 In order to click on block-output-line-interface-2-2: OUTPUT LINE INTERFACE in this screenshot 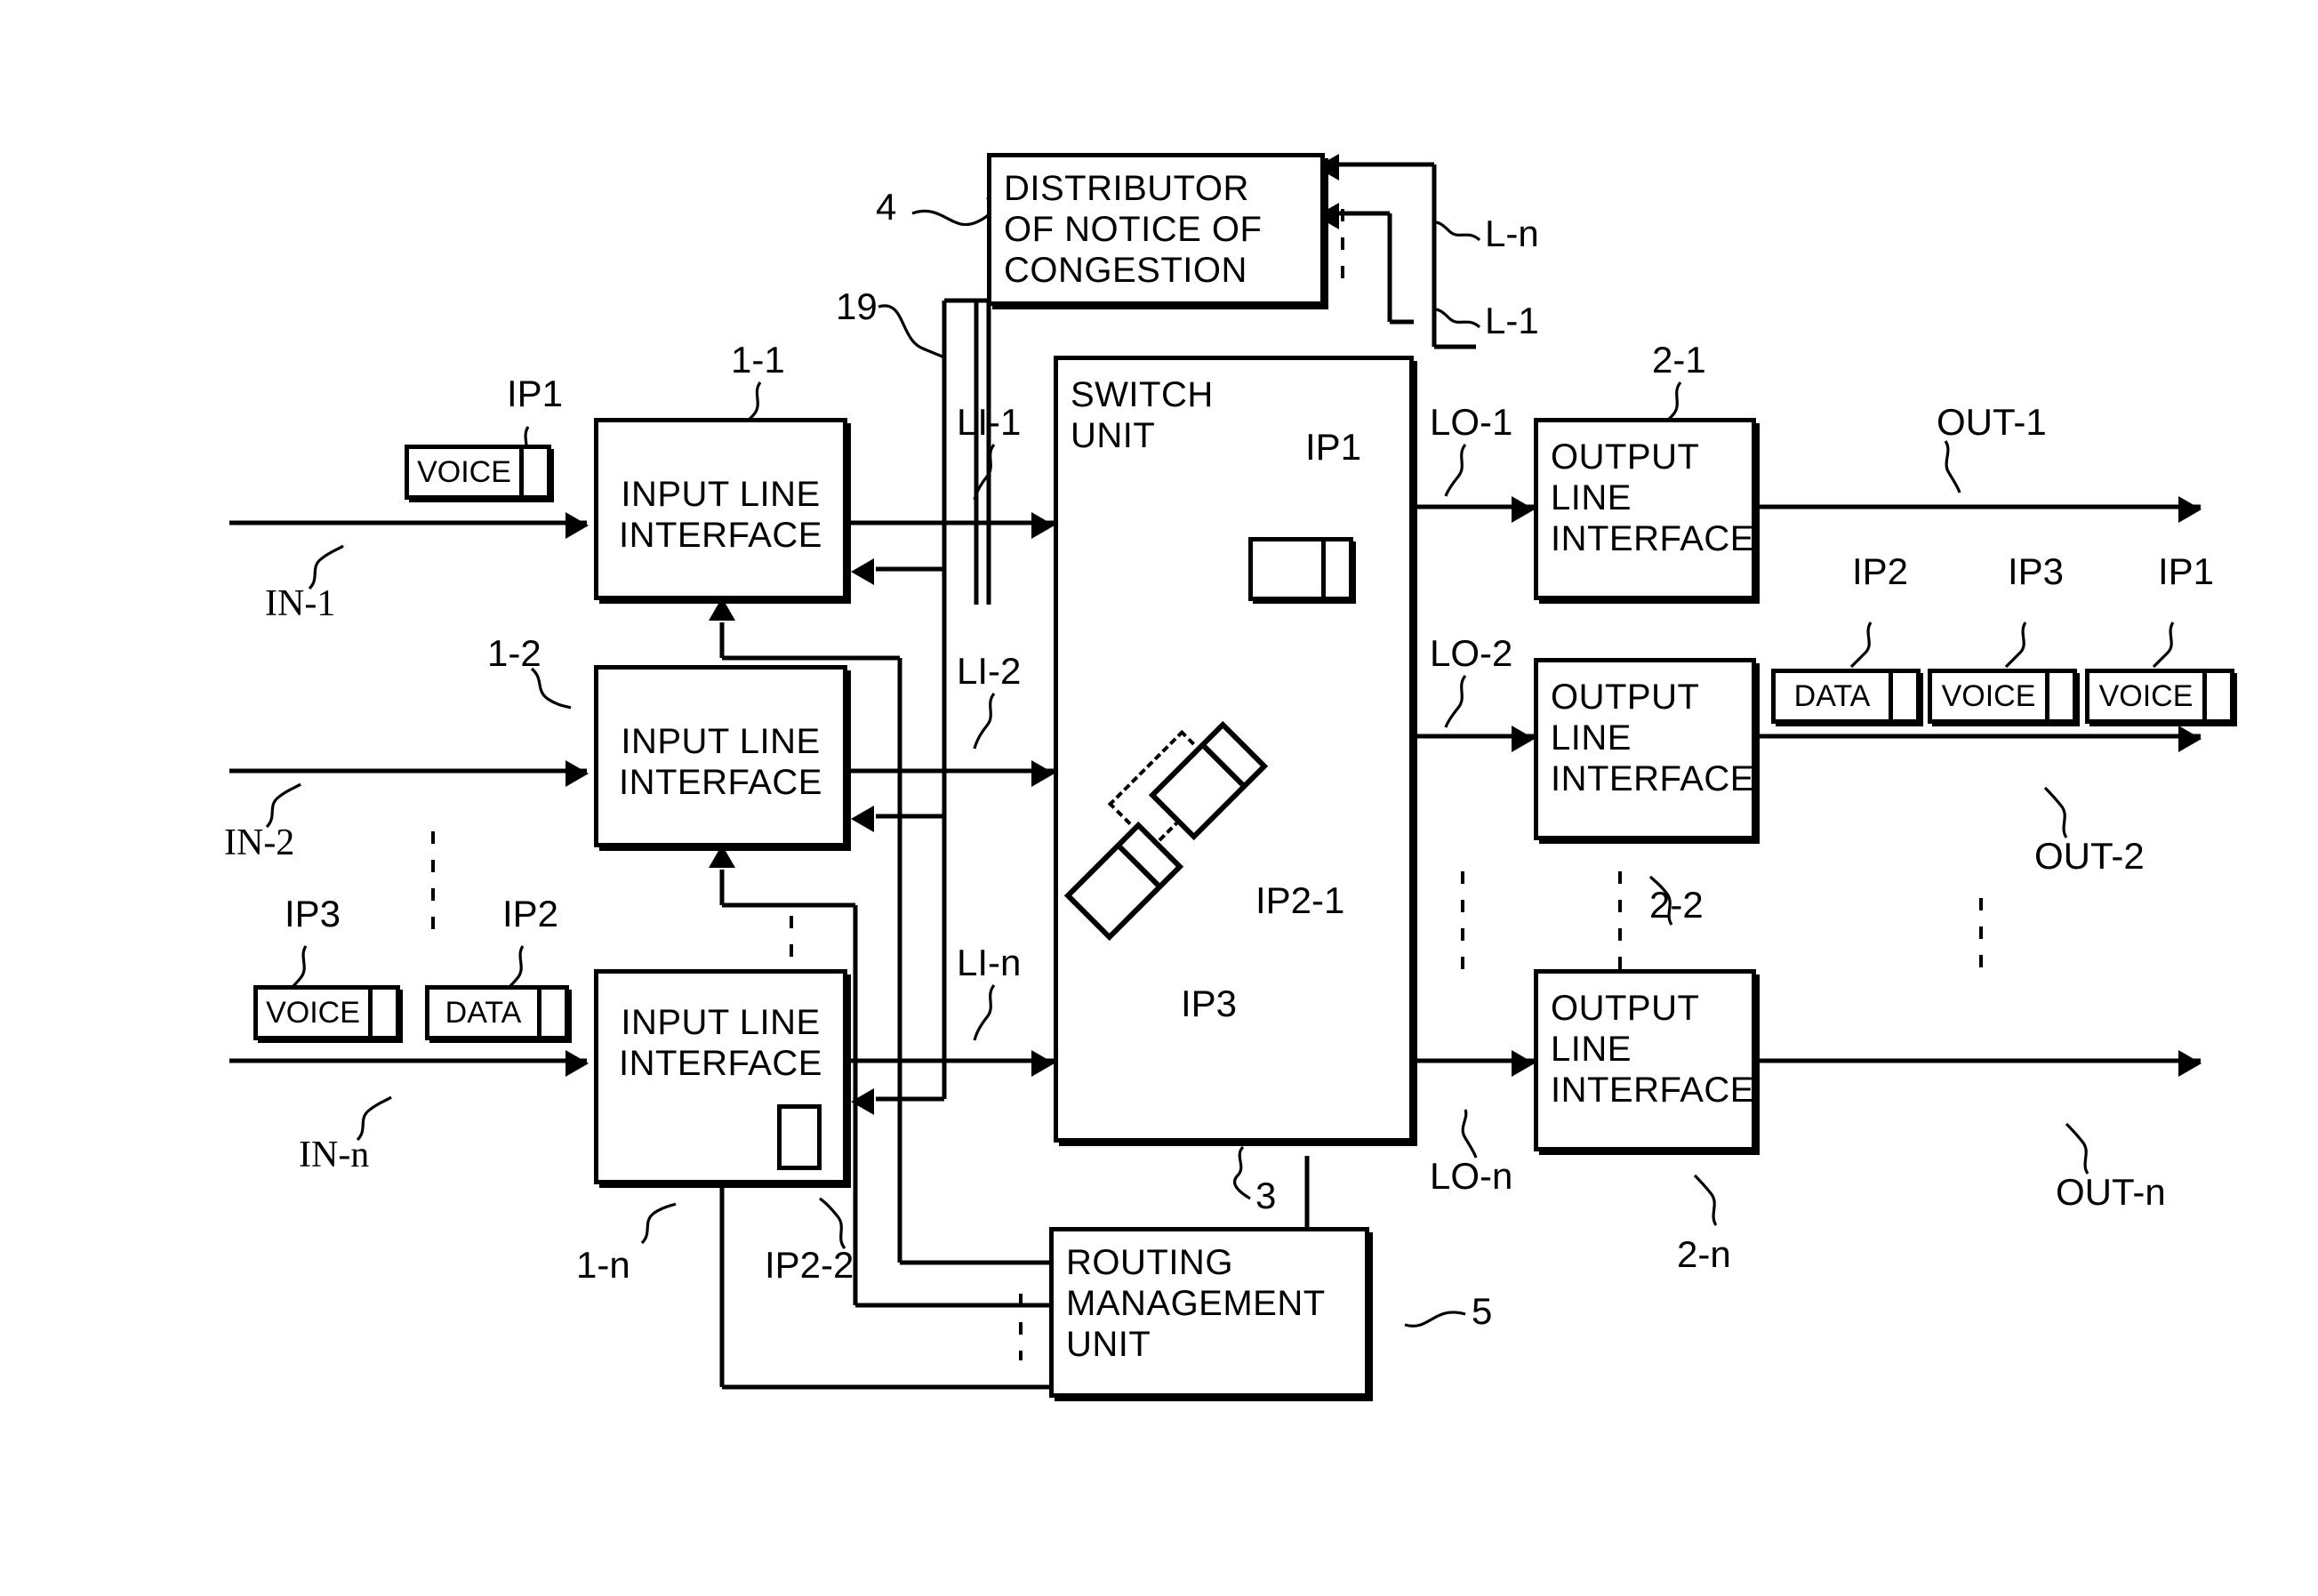, I will do `click(1645, 749)`.